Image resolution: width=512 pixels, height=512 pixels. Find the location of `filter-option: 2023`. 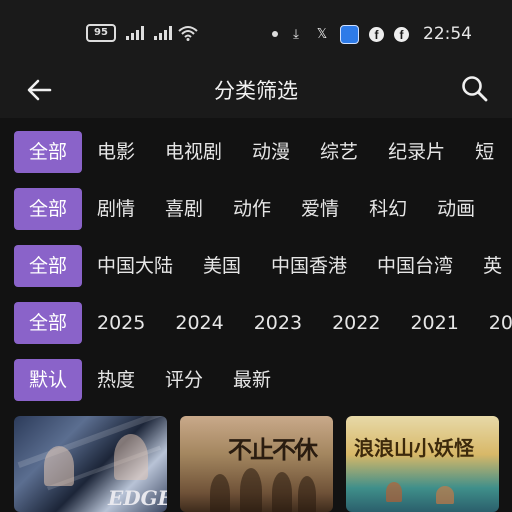

filter-option: 2023 is located at coordinates (278, 323).